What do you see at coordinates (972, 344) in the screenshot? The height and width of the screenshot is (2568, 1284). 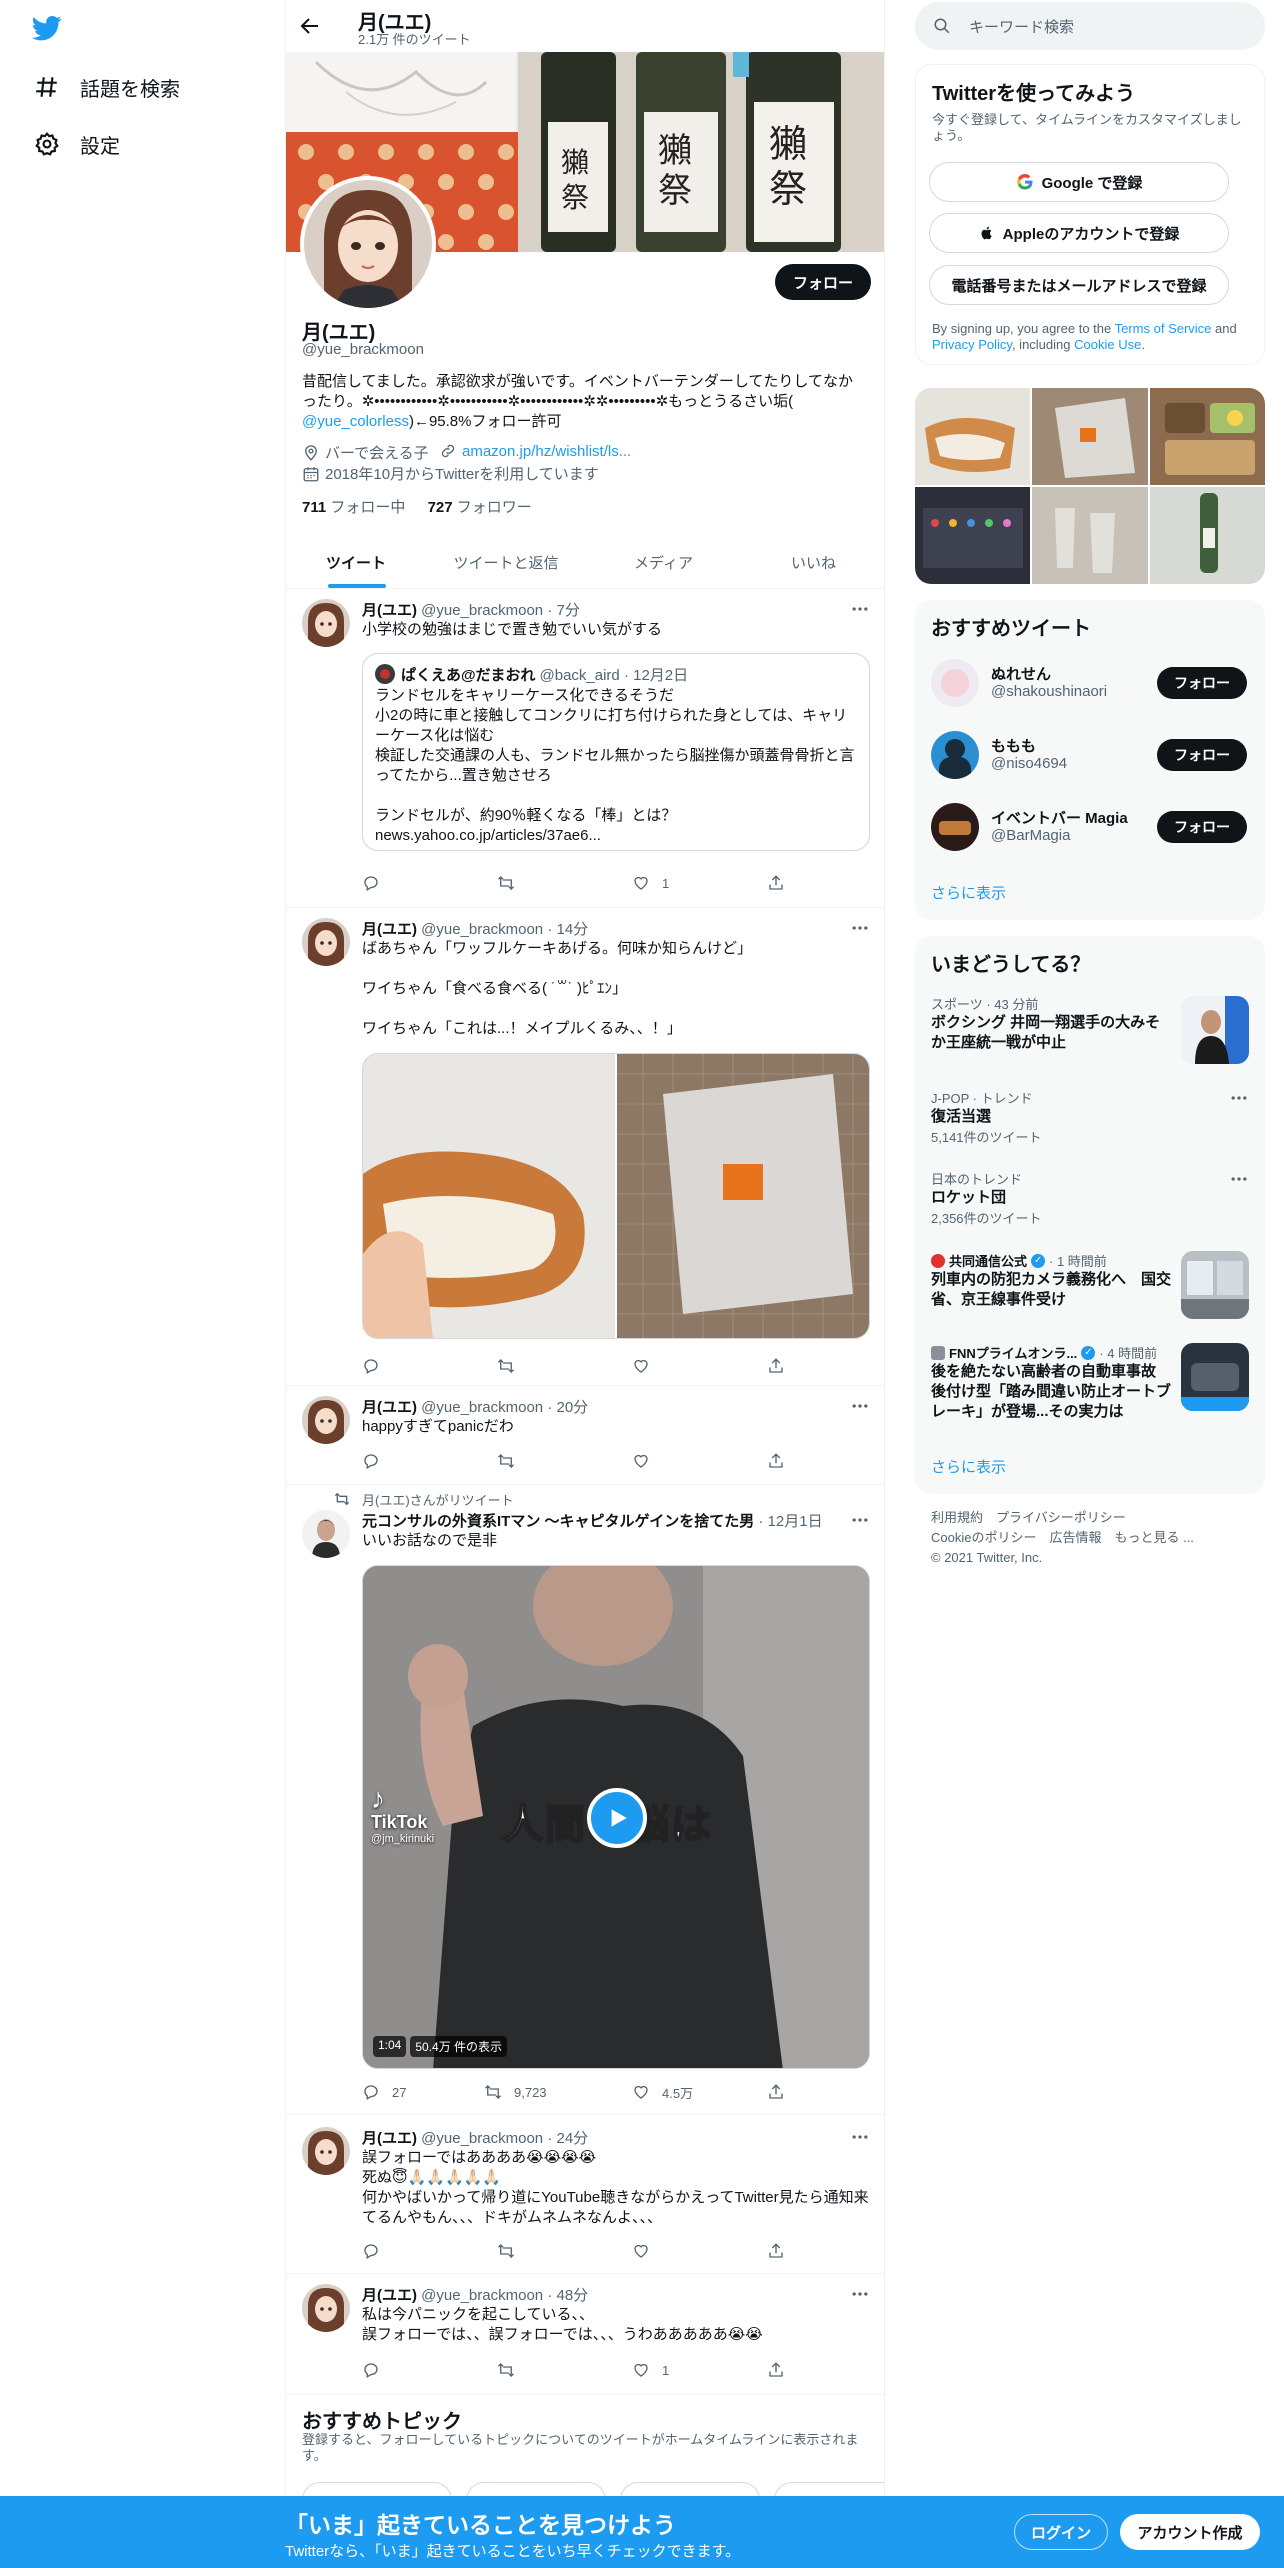 I see `privacy-policy-link: Privacy Policy` at bounding box center [972, 344].